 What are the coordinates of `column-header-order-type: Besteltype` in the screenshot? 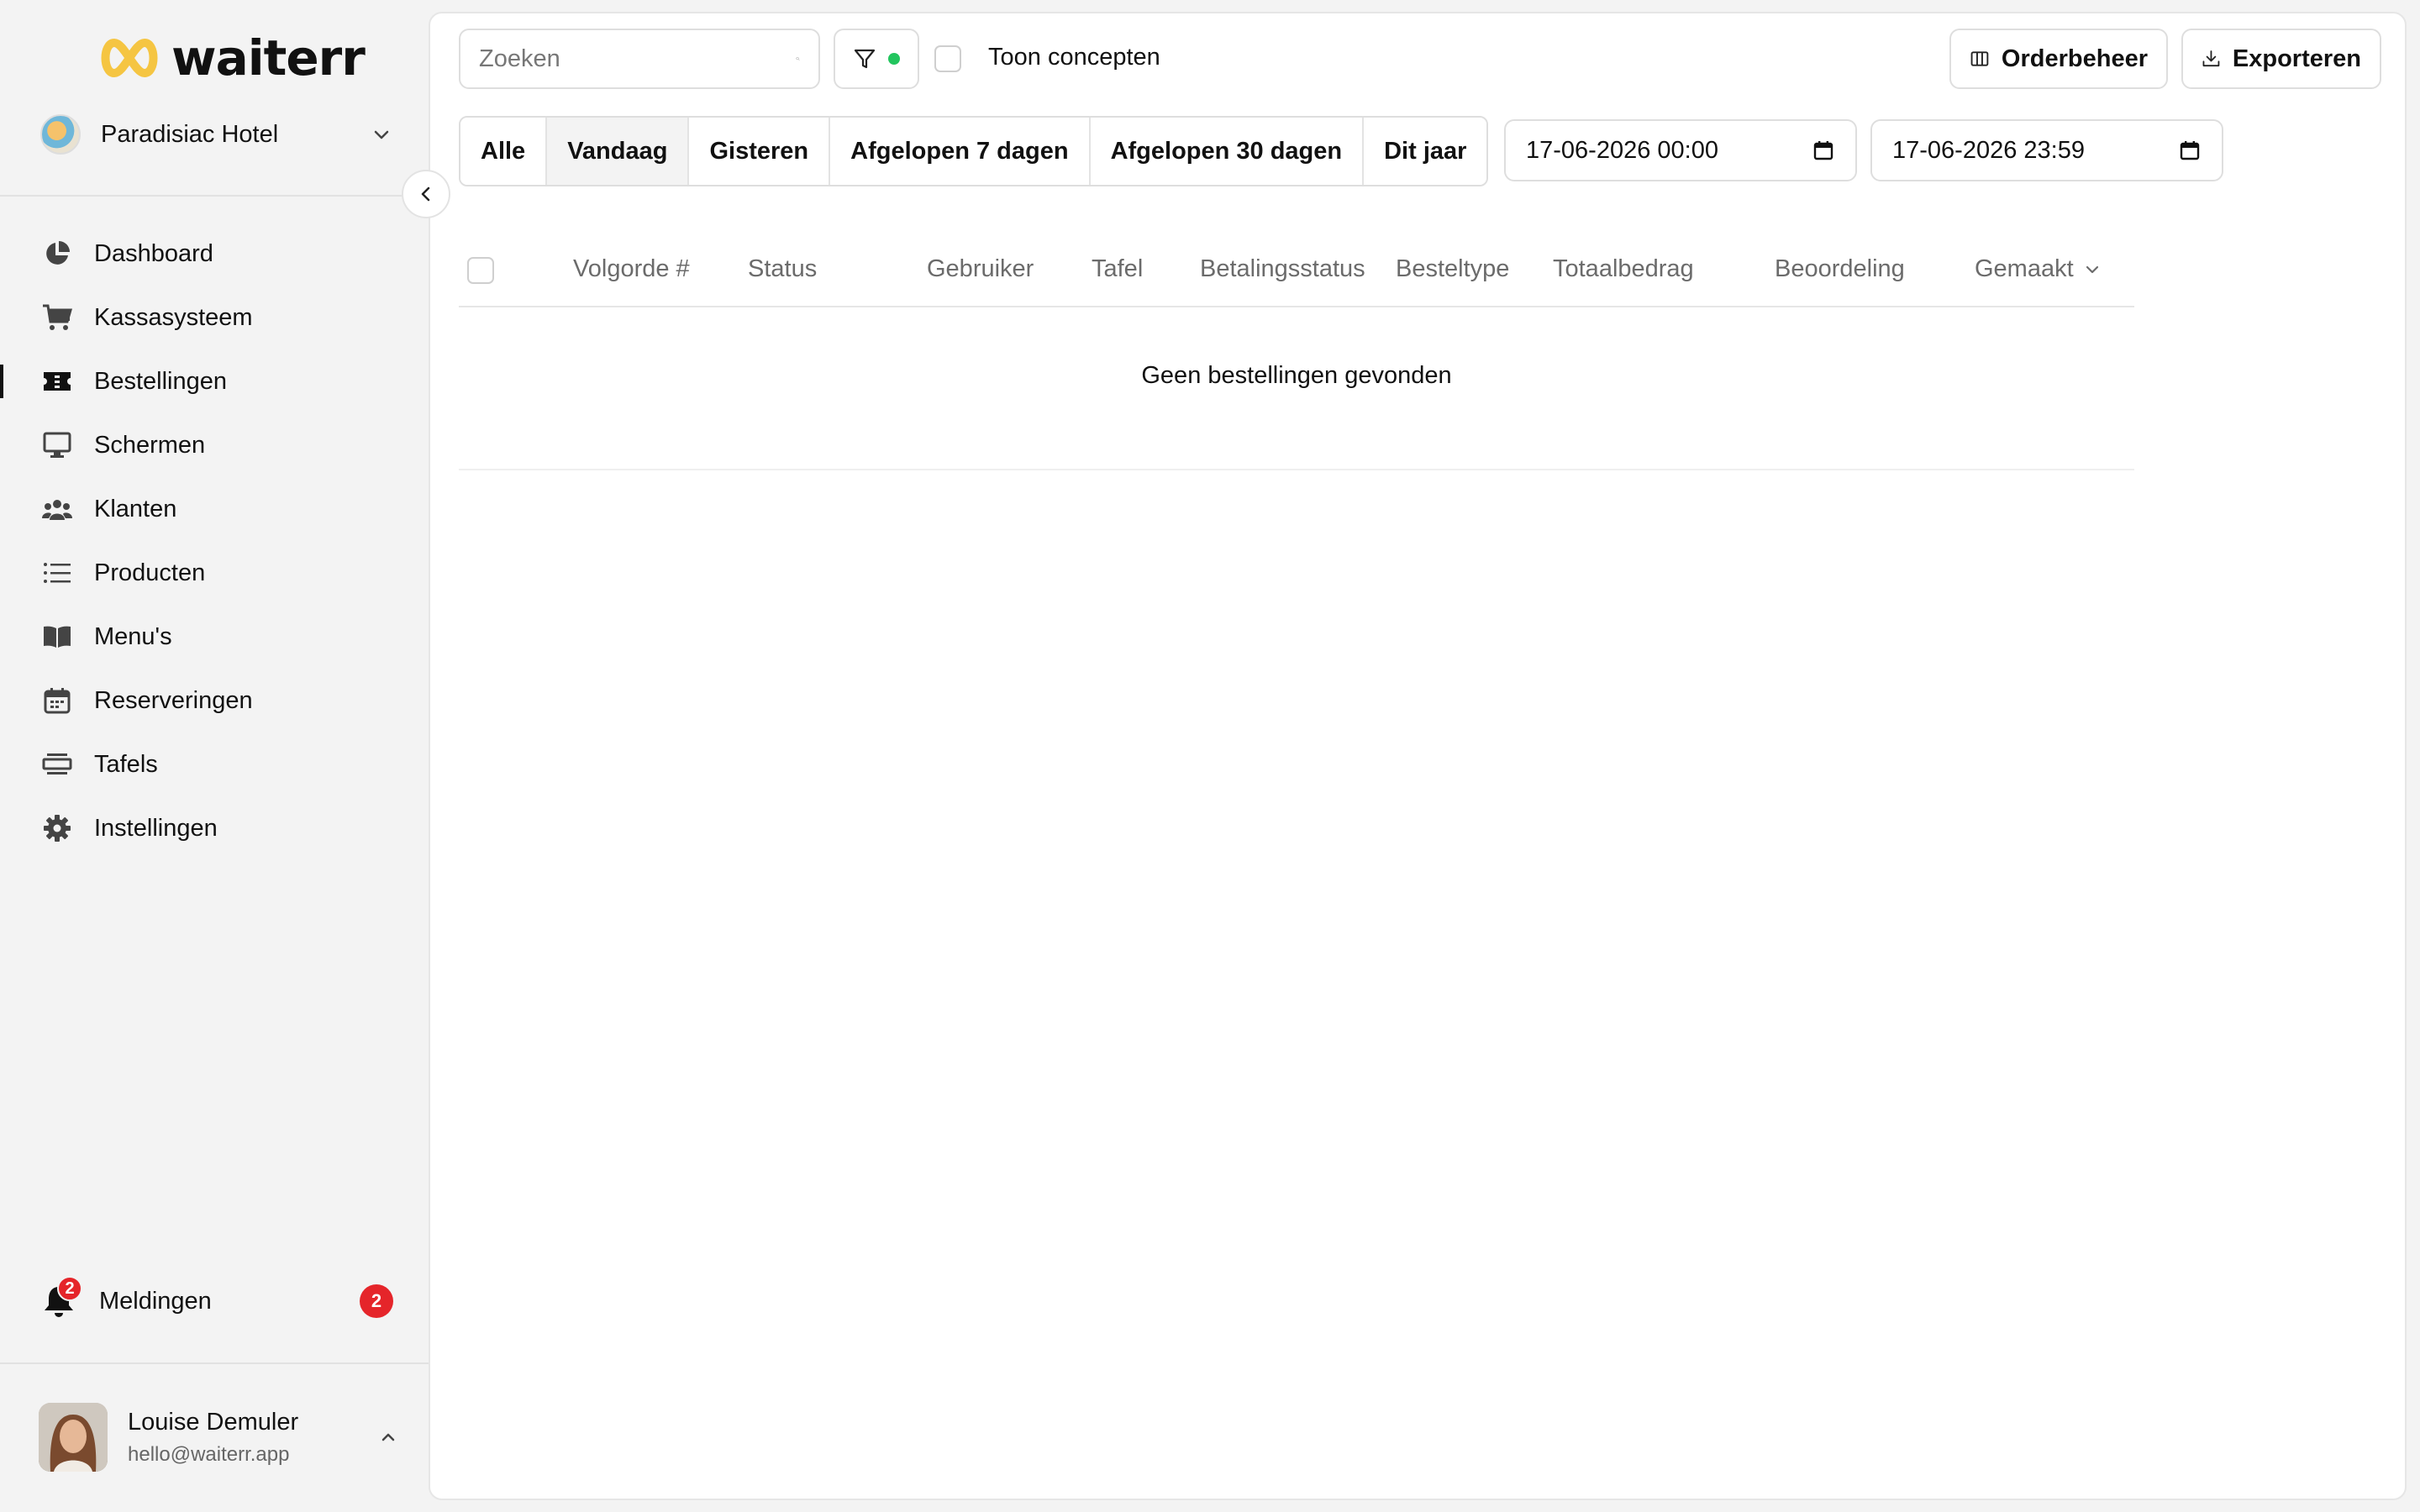 It's located at (1452, 269).